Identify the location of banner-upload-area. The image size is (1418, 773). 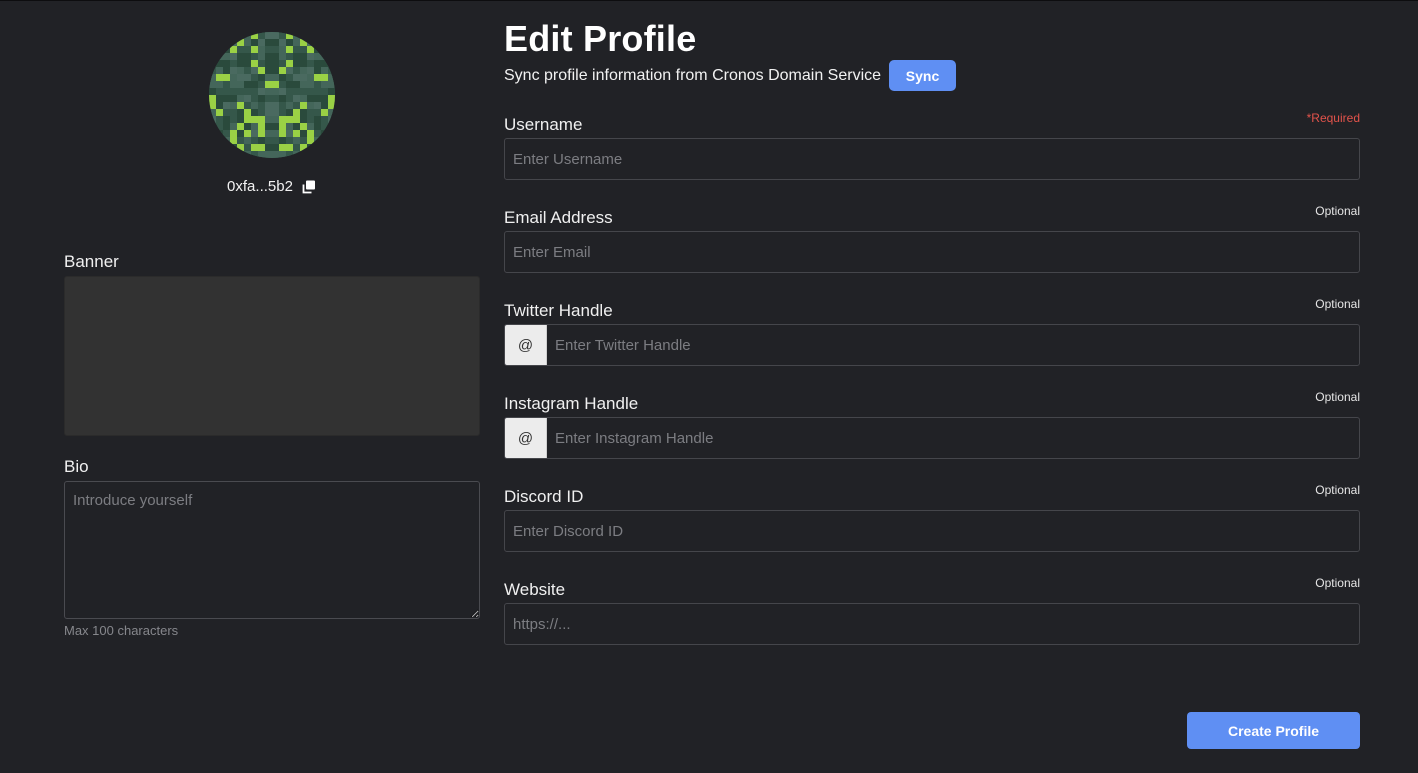
(272, 356).